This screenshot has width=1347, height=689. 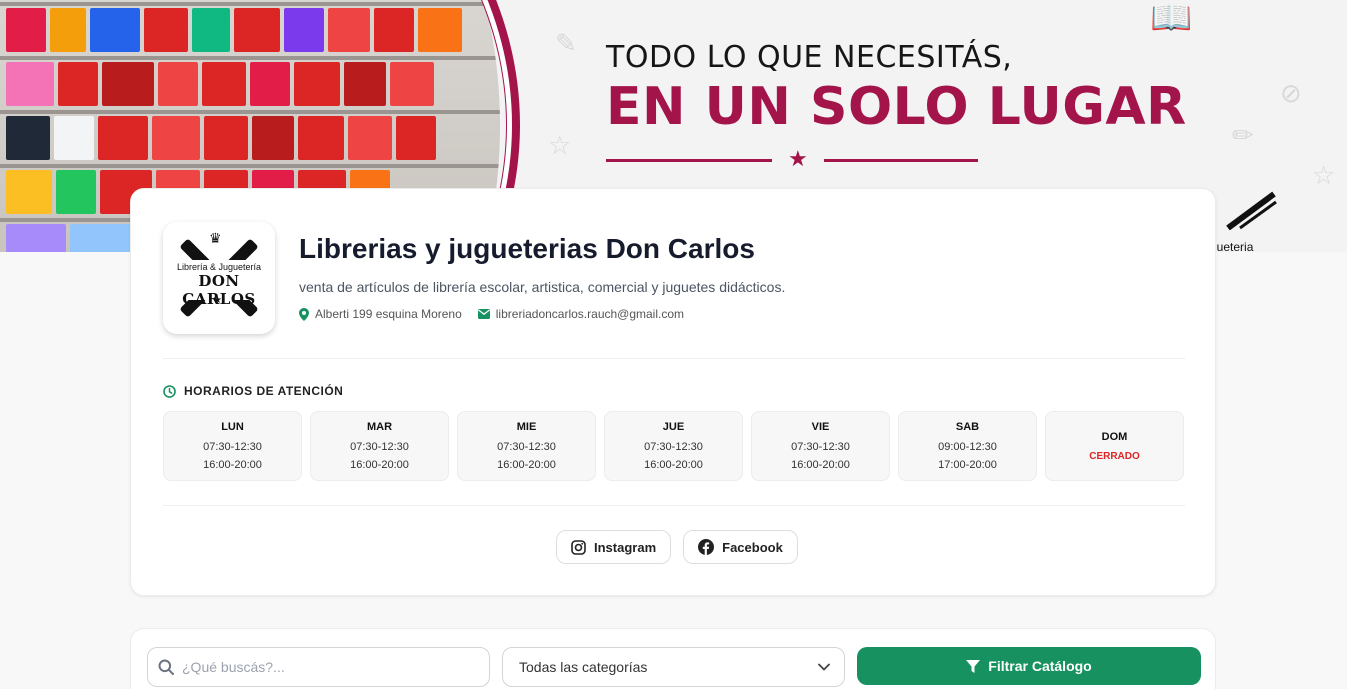 I want to click on day-name: JUE, so click(x=673, y=427).